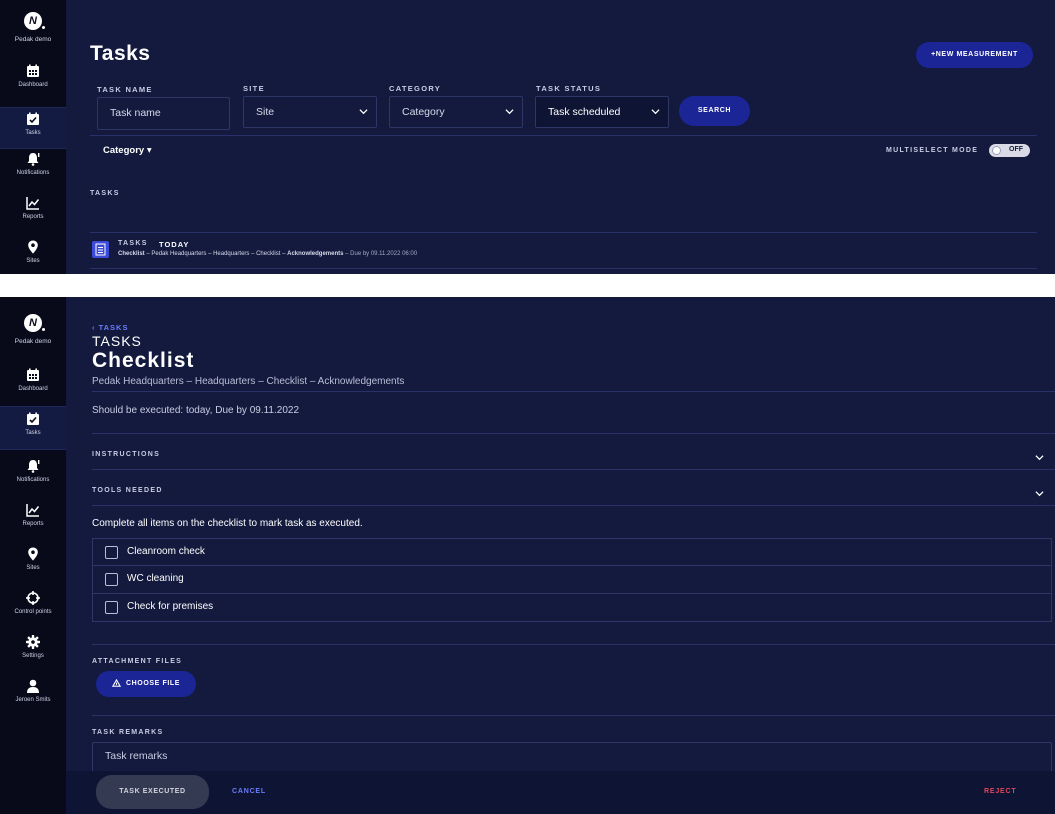  I want to click on tasks-section-label: TASKS, so click(105, 193).